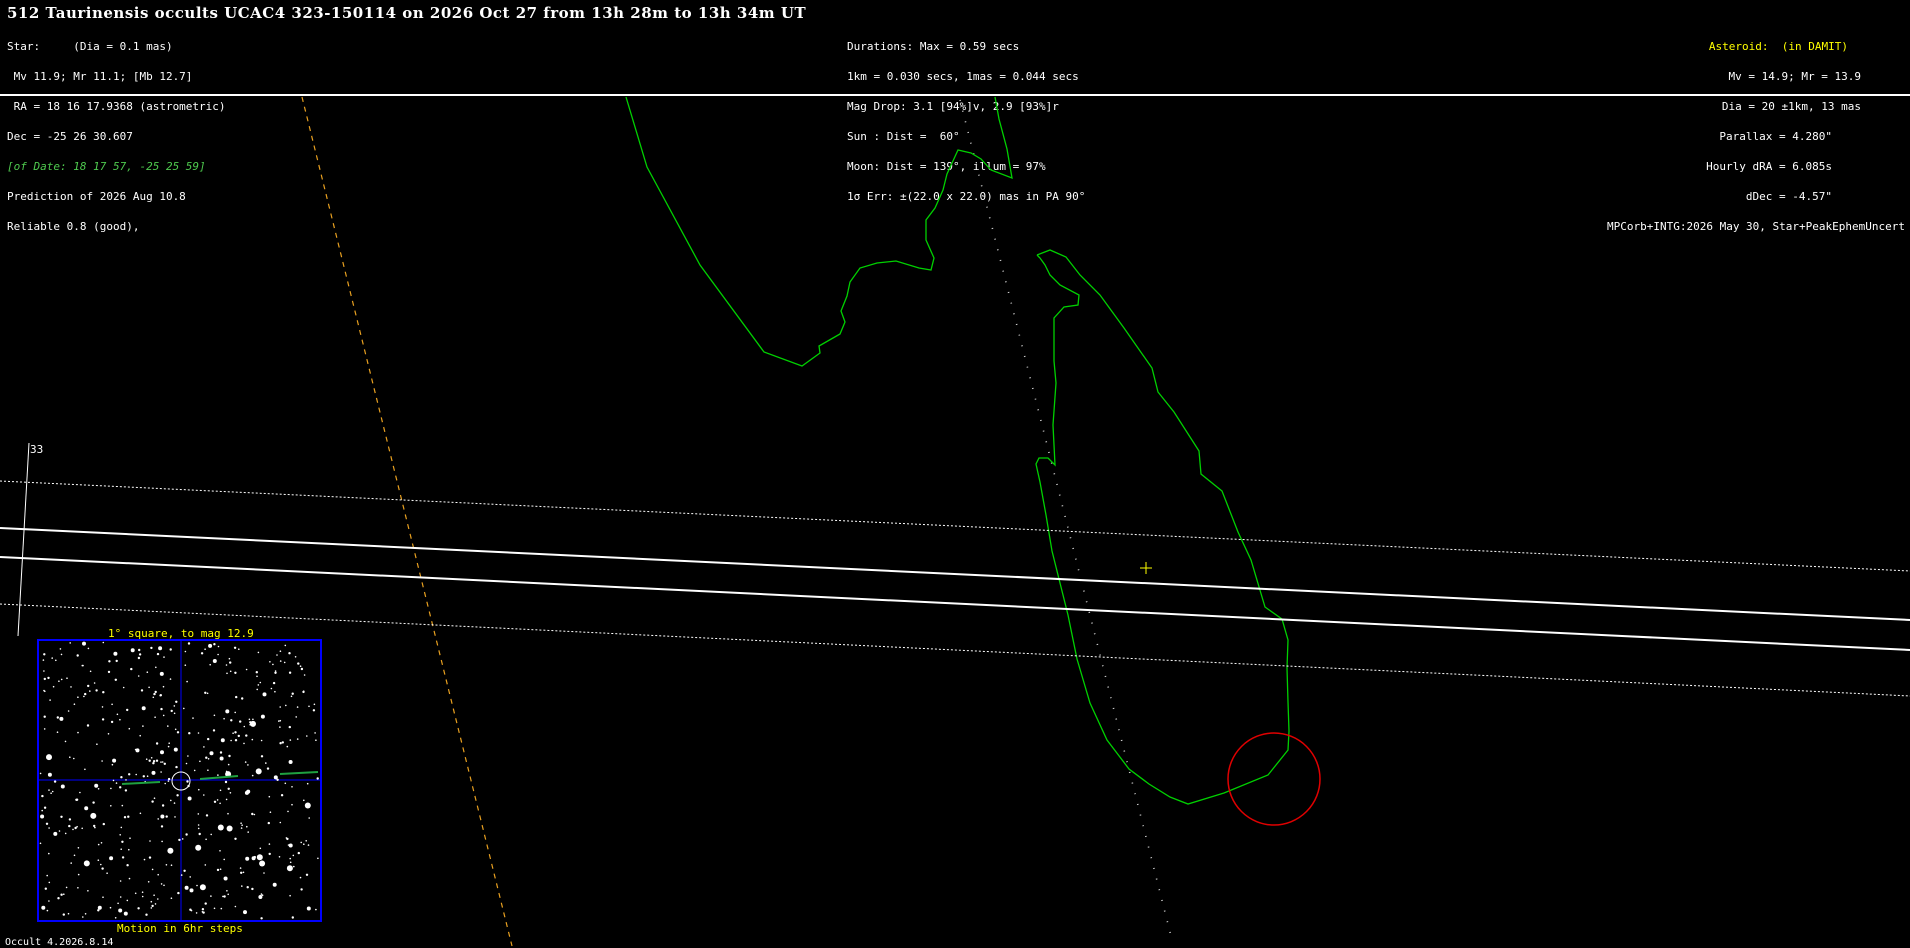  I want to click on meridian-label: 33, so click(37, 449).